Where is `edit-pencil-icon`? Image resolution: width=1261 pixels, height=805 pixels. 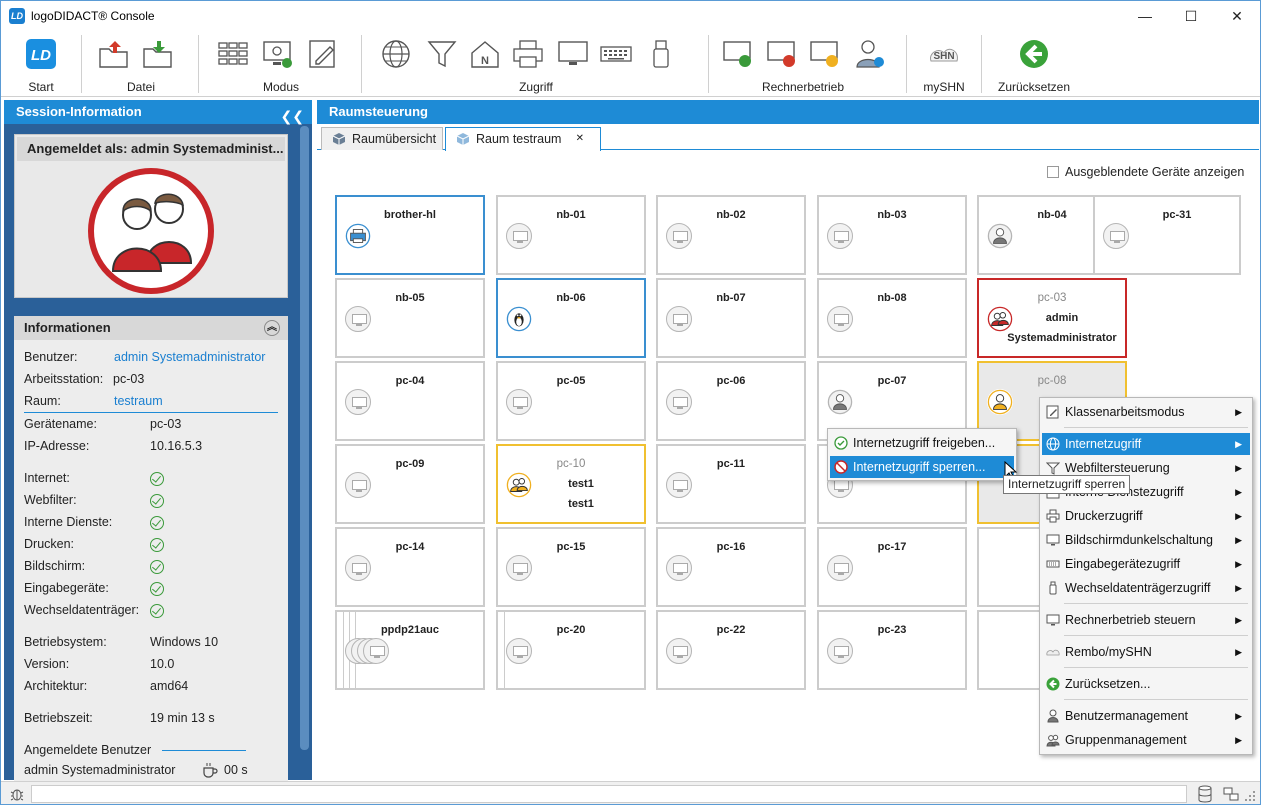 edit-pencil-icon is located at coordinates (323, 54).